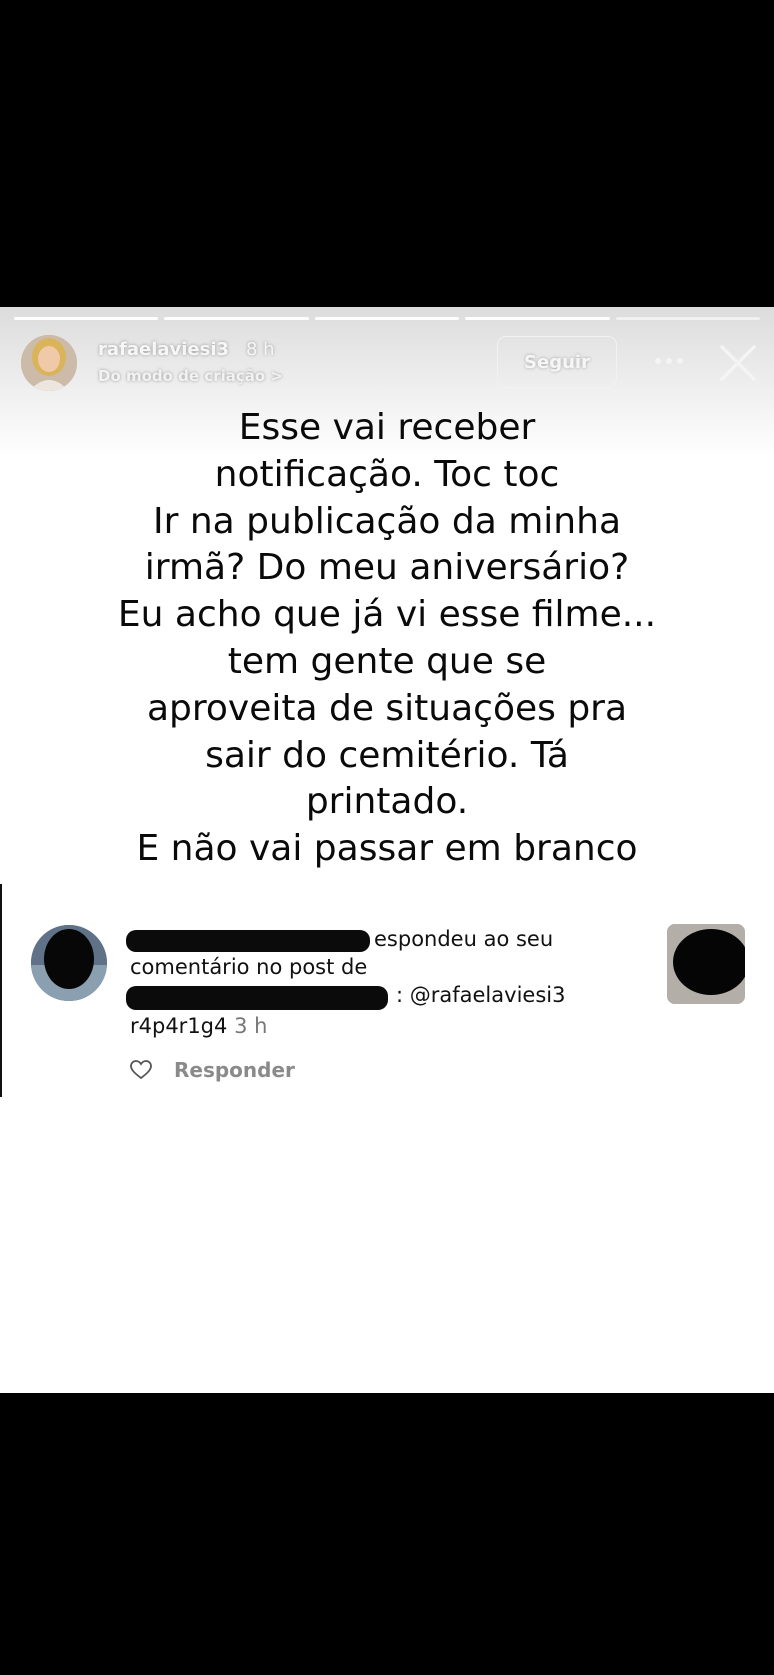 The image size is (774, 1675). I want to click on notification-time: 3 h, so click(251, 1026).